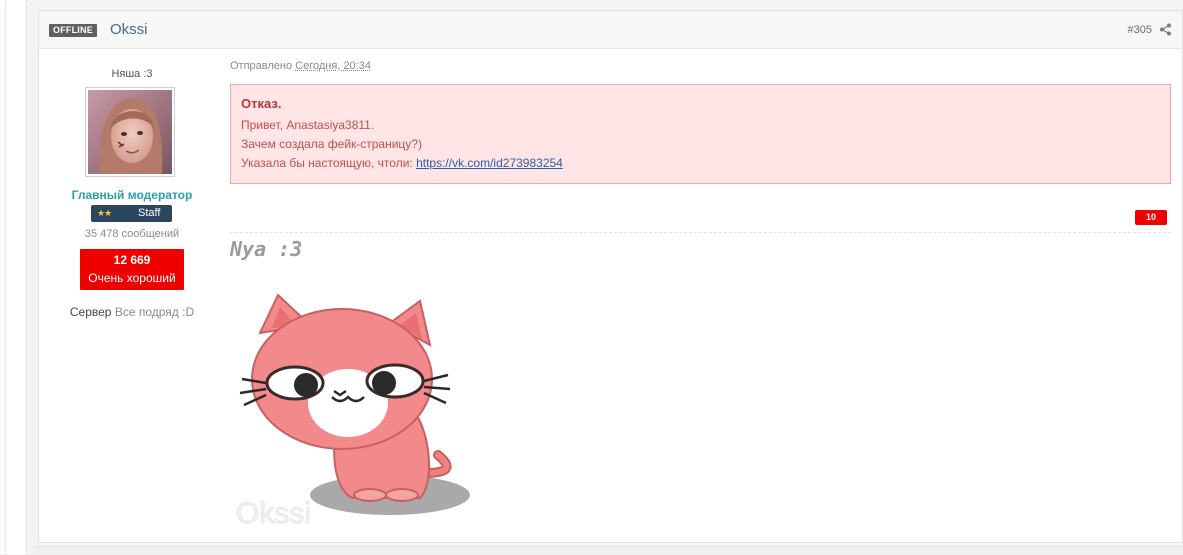 The height and width of the screenshot is (555, 1183). I want to click on profile-link: https://vk.com/id273983254, so click(489, 163).